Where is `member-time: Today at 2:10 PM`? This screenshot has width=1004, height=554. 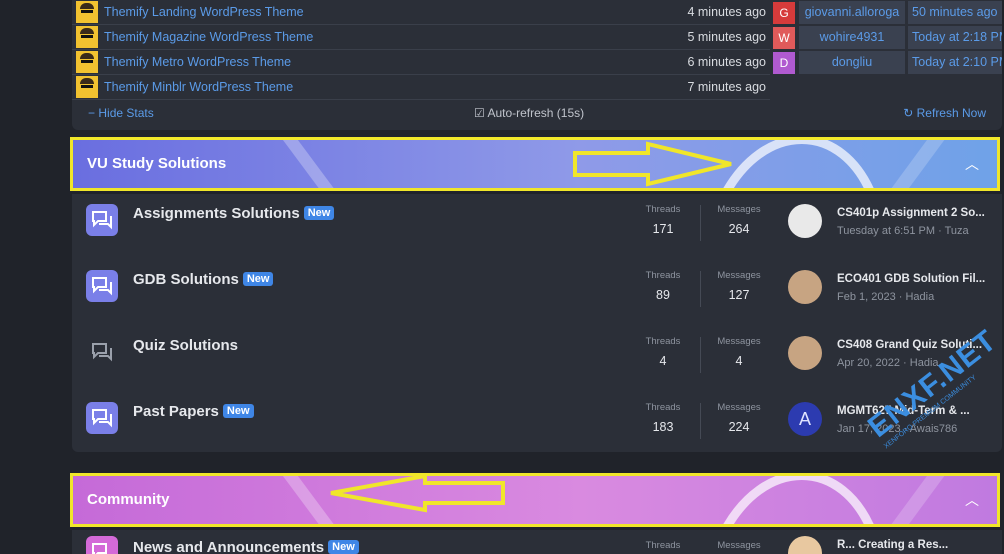
member-time: Today at 2:10 PM is located at coordinates (955, 62).